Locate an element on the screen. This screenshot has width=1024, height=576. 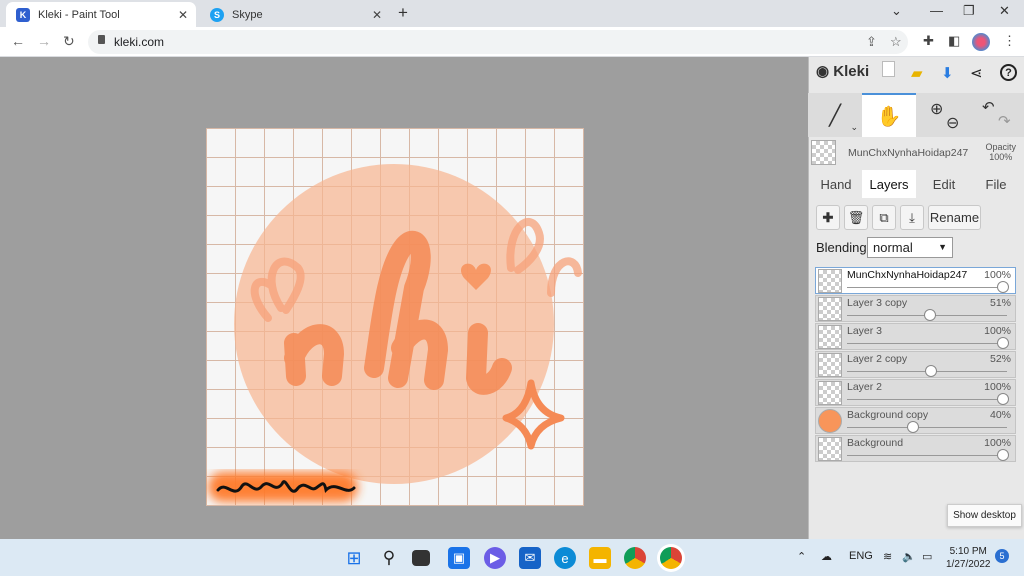
extensions-icon: ✚ is located at coordinates (928, 41).